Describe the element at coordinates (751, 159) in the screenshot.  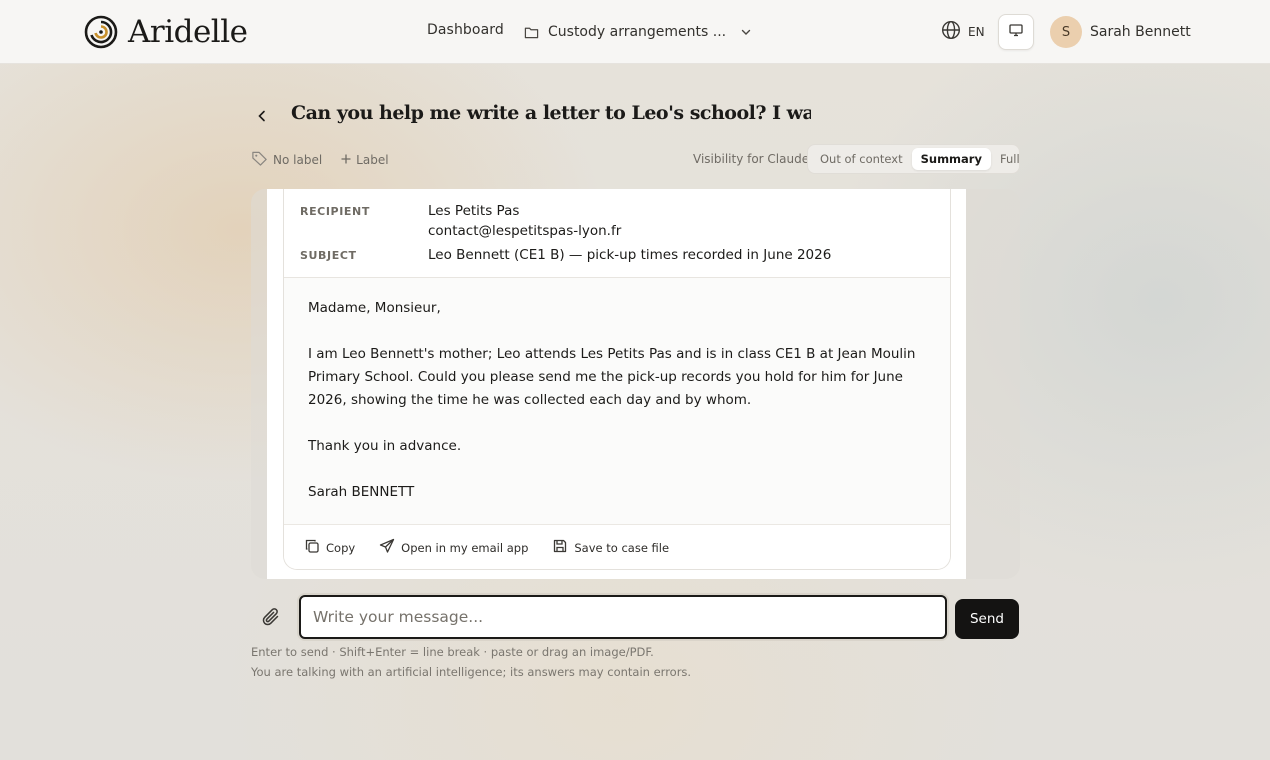
I see `visibility-label: Visibility for Claude` at that location.